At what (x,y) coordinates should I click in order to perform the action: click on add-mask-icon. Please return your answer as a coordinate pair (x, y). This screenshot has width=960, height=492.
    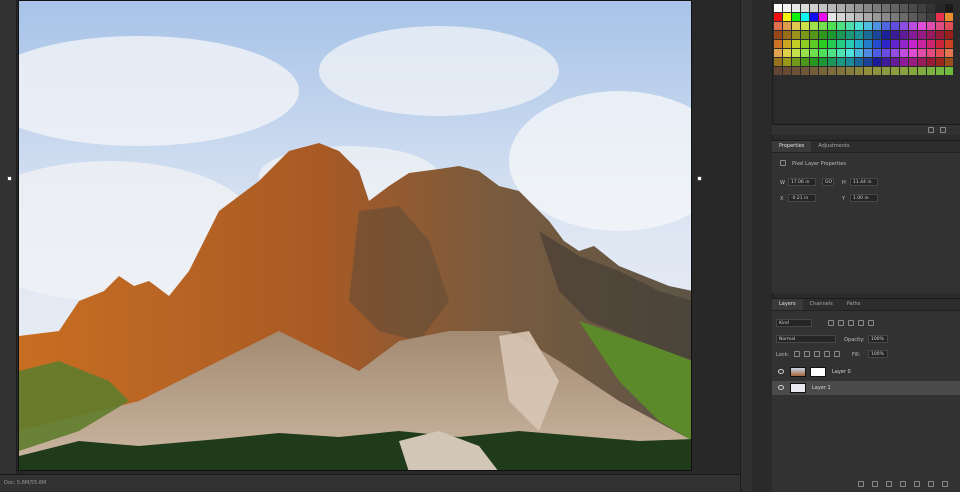
    Looking at the image, I should click on (889, 484).